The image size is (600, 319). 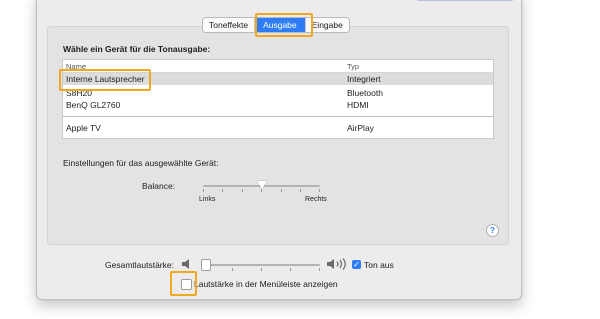 What do you see at coordinates (105, 80) in the screenshot?
I see `highlight-selected-device` at bounding box center [105, 80].